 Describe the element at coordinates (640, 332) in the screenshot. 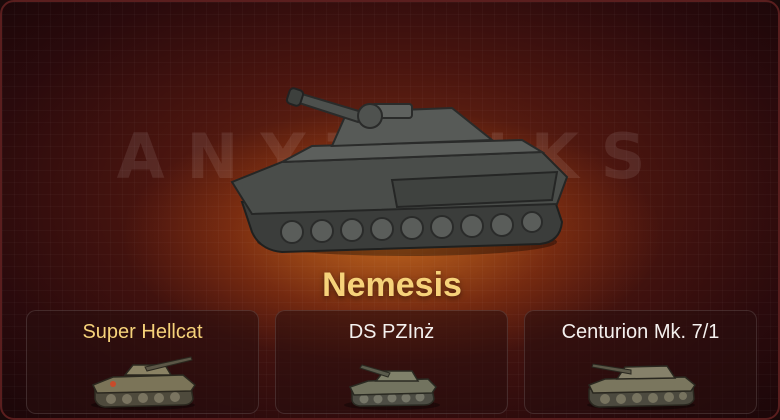

I see `variant-label: Centurion Mk. 7/1` at that location.